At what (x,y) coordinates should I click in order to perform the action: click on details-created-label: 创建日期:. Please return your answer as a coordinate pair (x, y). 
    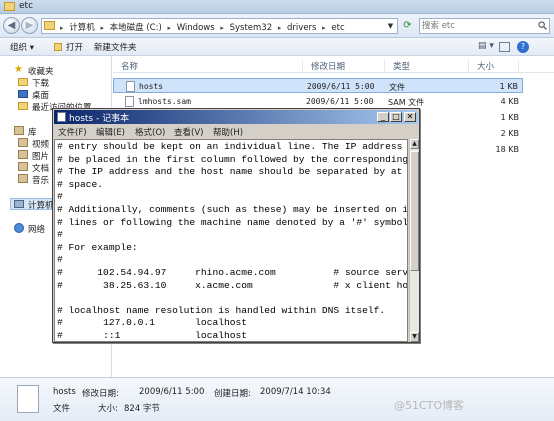
    Looking at the image, I should click on (232, 394).